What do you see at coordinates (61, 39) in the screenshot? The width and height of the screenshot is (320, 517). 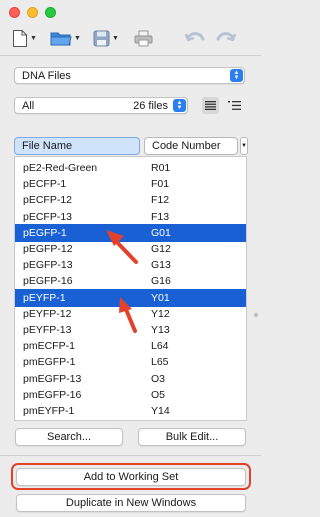 I see `open-folder-icon` at bounding box center [61, 39].